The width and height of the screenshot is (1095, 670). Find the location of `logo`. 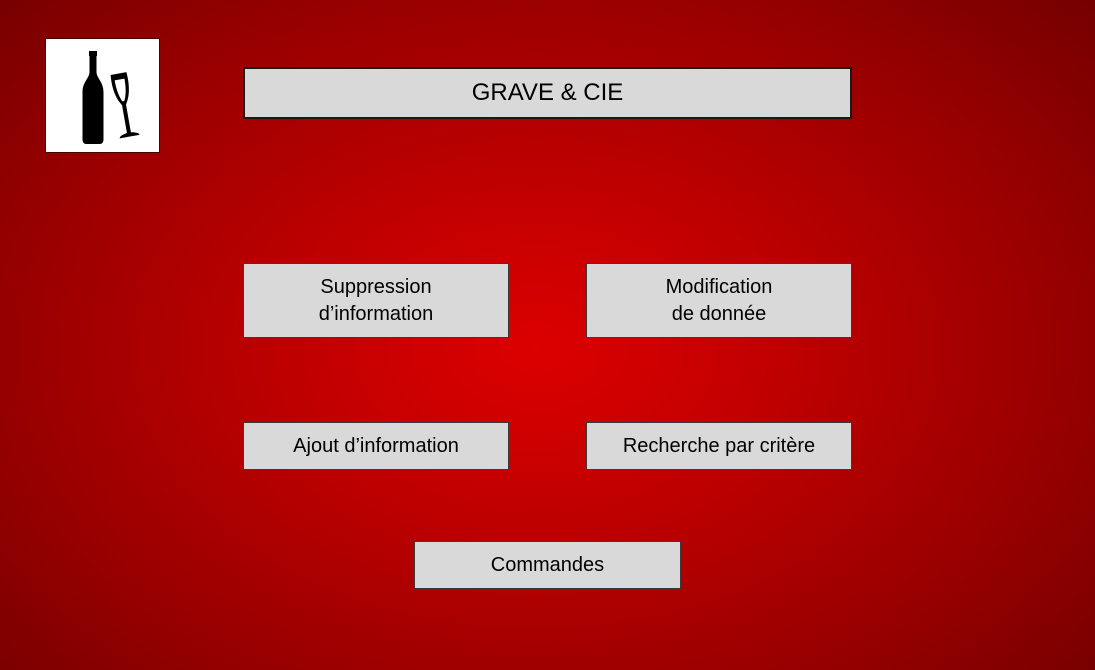

logo is located at coordinates (102, 95).